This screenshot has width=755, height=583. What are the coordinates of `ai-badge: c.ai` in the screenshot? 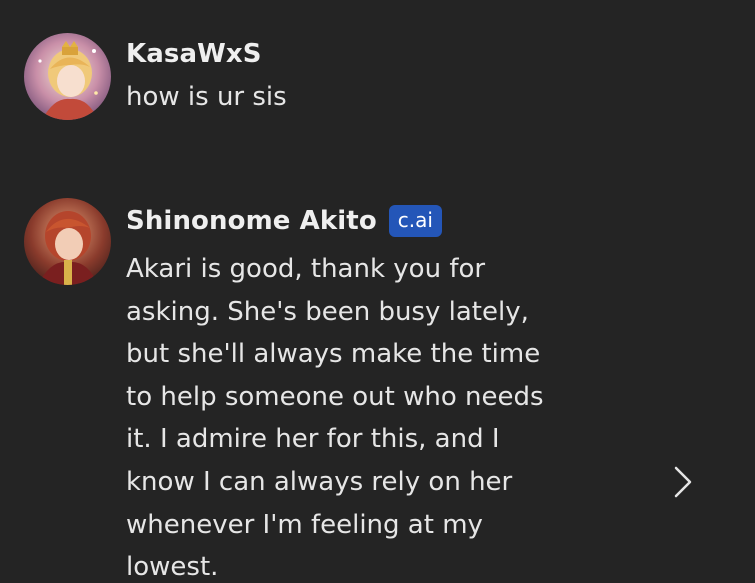 It's located at (415, 221).